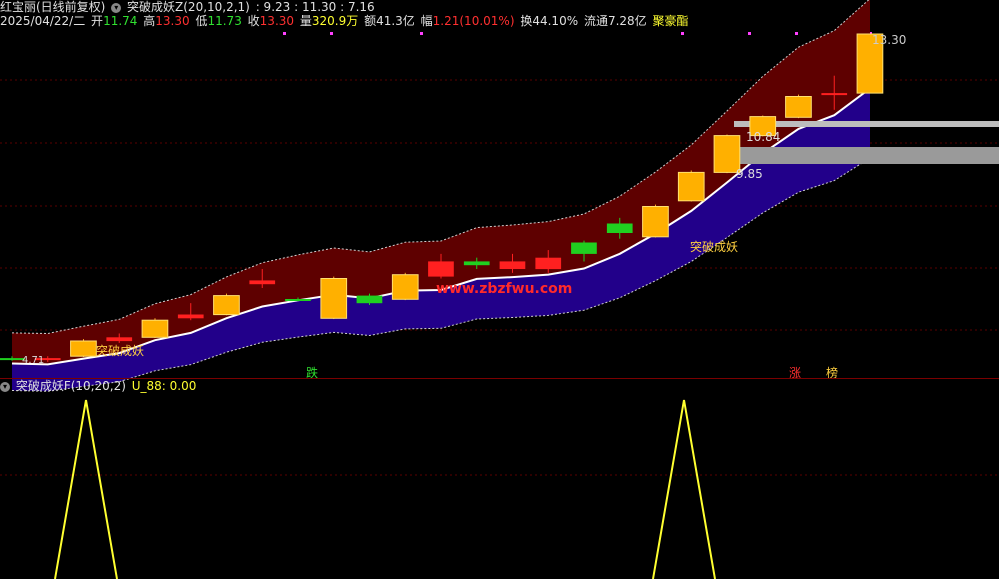 The height and width of the screenshot is (579, 999). What do you see at coordinates (277, 21) in the screenshot?
I see `close-value: 13.30` at bounding box center [277, 21].